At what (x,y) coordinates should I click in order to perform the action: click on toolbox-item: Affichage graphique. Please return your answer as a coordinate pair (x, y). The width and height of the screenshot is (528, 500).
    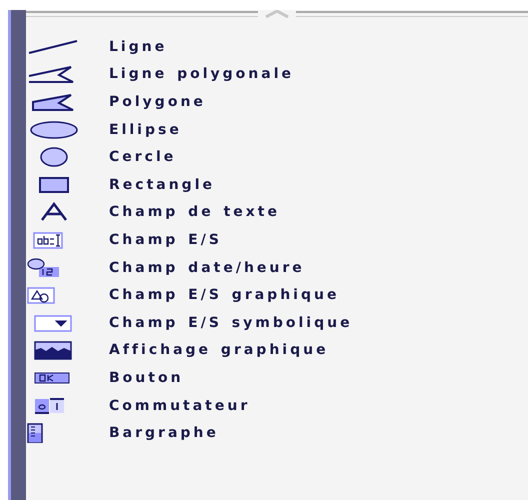
    Looking at the image, I should click on (277, 350).